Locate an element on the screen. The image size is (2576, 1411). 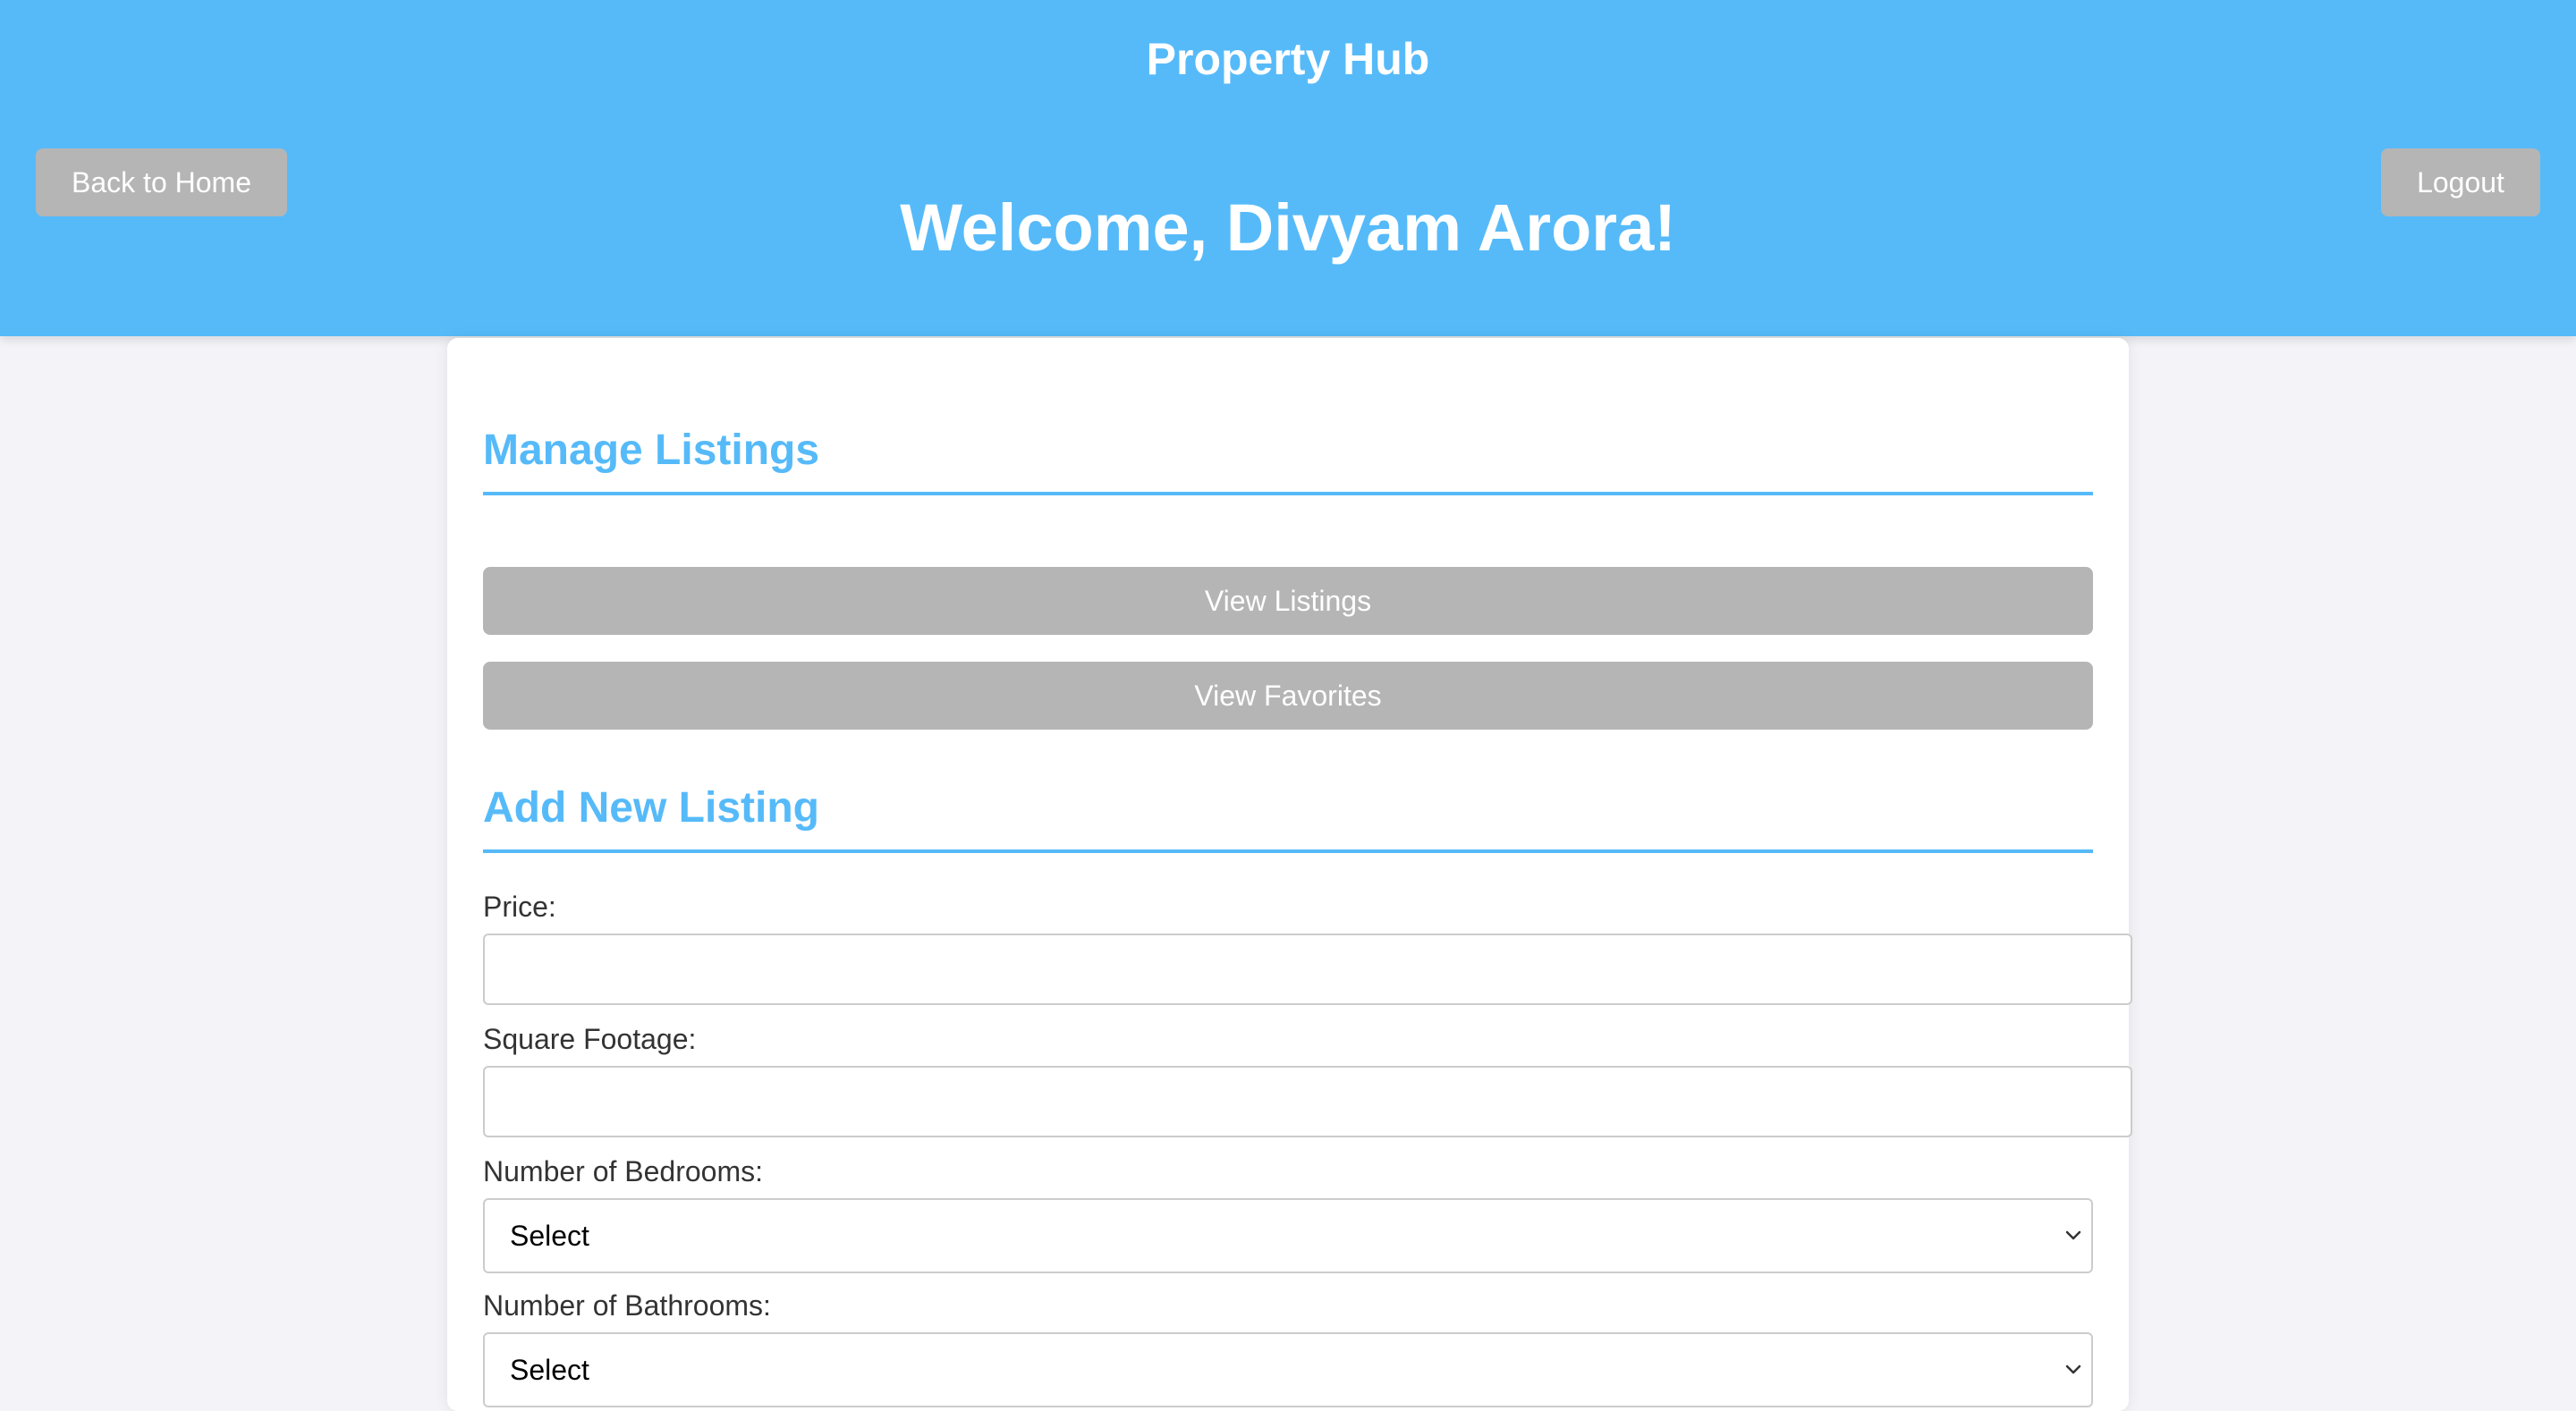
bedrooms-select: Select is located at coordinates (1288, 1235).